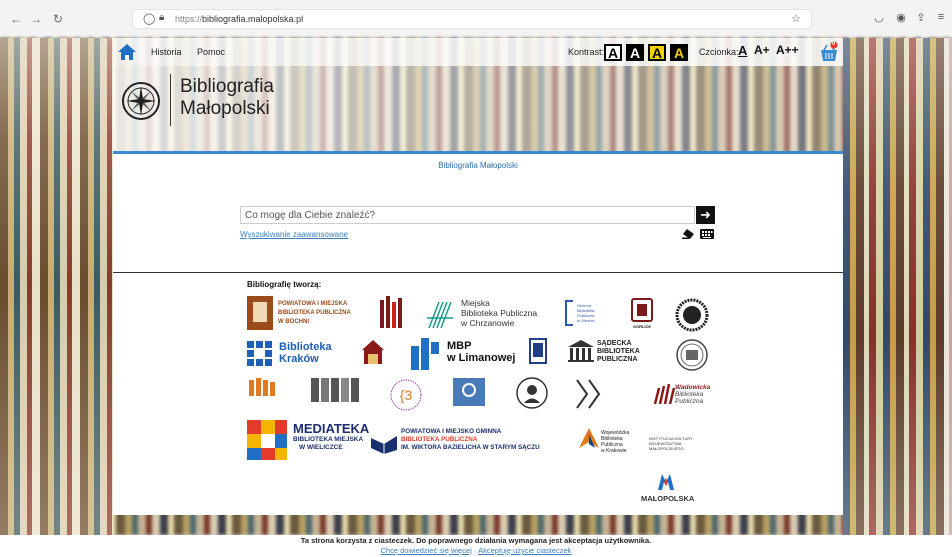  Describe the element at coordinates (485, 314) in the screenshot. I see `partner-logo-chrzanow: Miejska Biblioteka Publiczna w Chrzanowie` at that location.